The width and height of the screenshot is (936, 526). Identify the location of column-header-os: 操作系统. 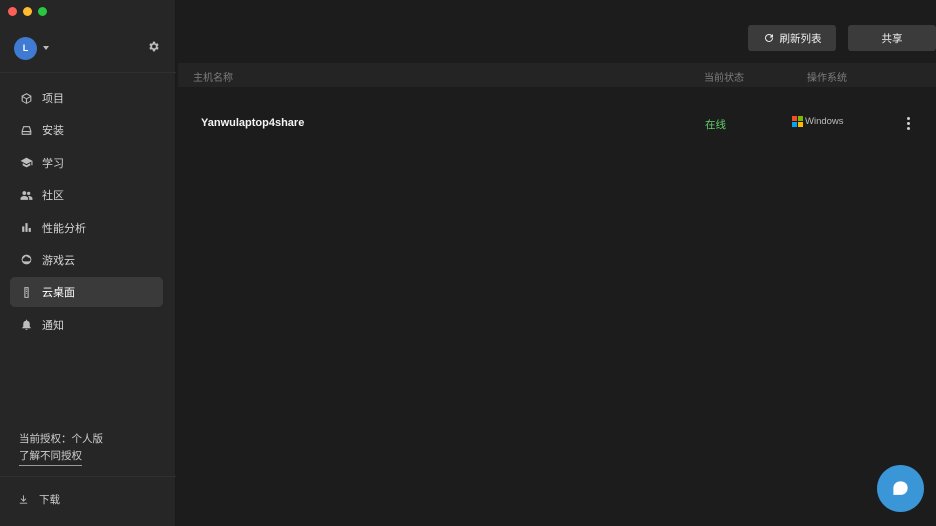
(827, 78).